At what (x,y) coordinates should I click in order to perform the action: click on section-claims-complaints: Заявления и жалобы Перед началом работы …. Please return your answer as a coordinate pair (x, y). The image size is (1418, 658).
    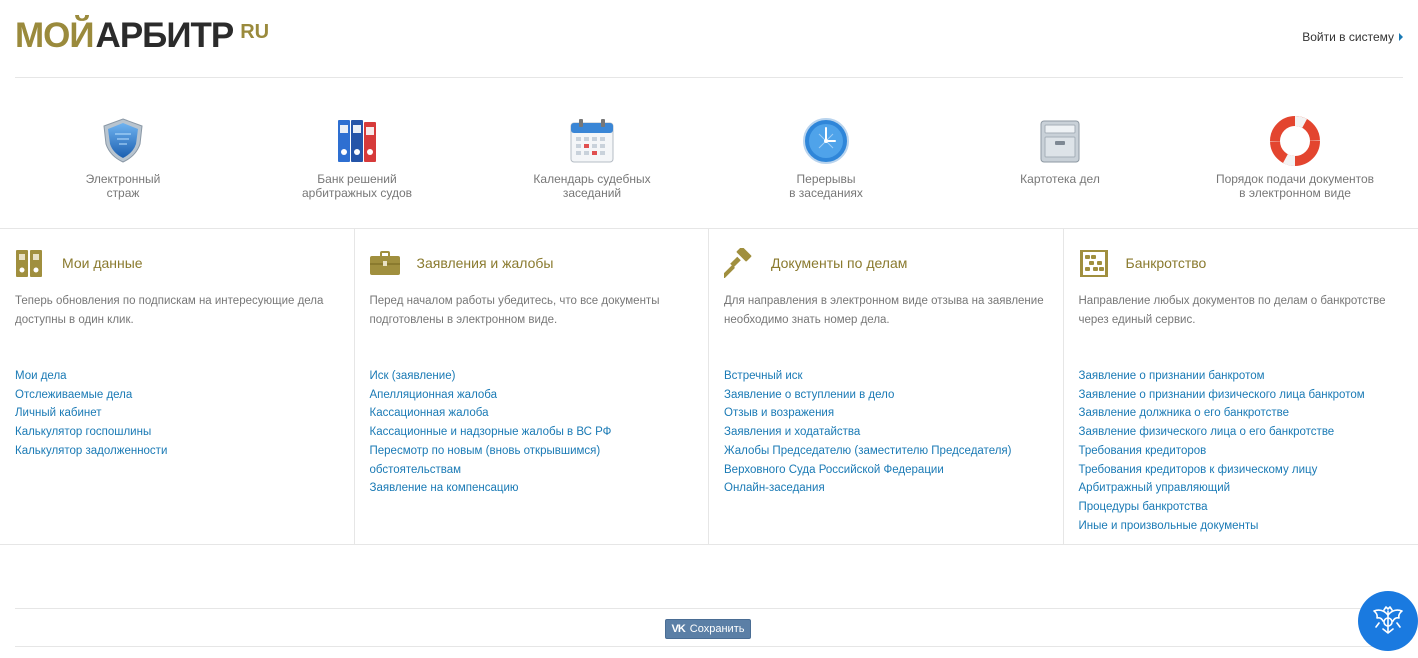
    Looking at the image, I should click on (532, 386).